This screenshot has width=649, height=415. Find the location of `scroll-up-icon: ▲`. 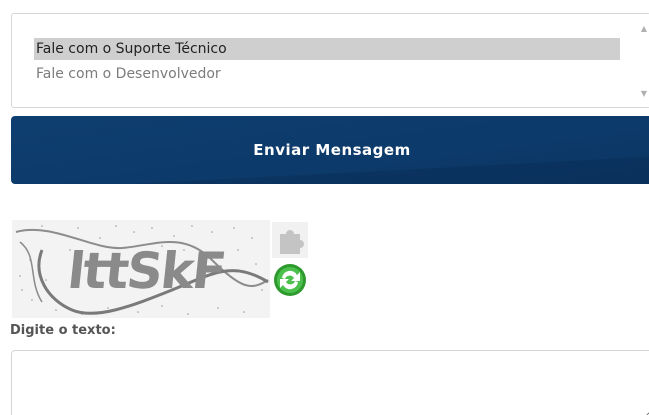

scroll-up-icon: ▲ is located at coordinates (644, 29).